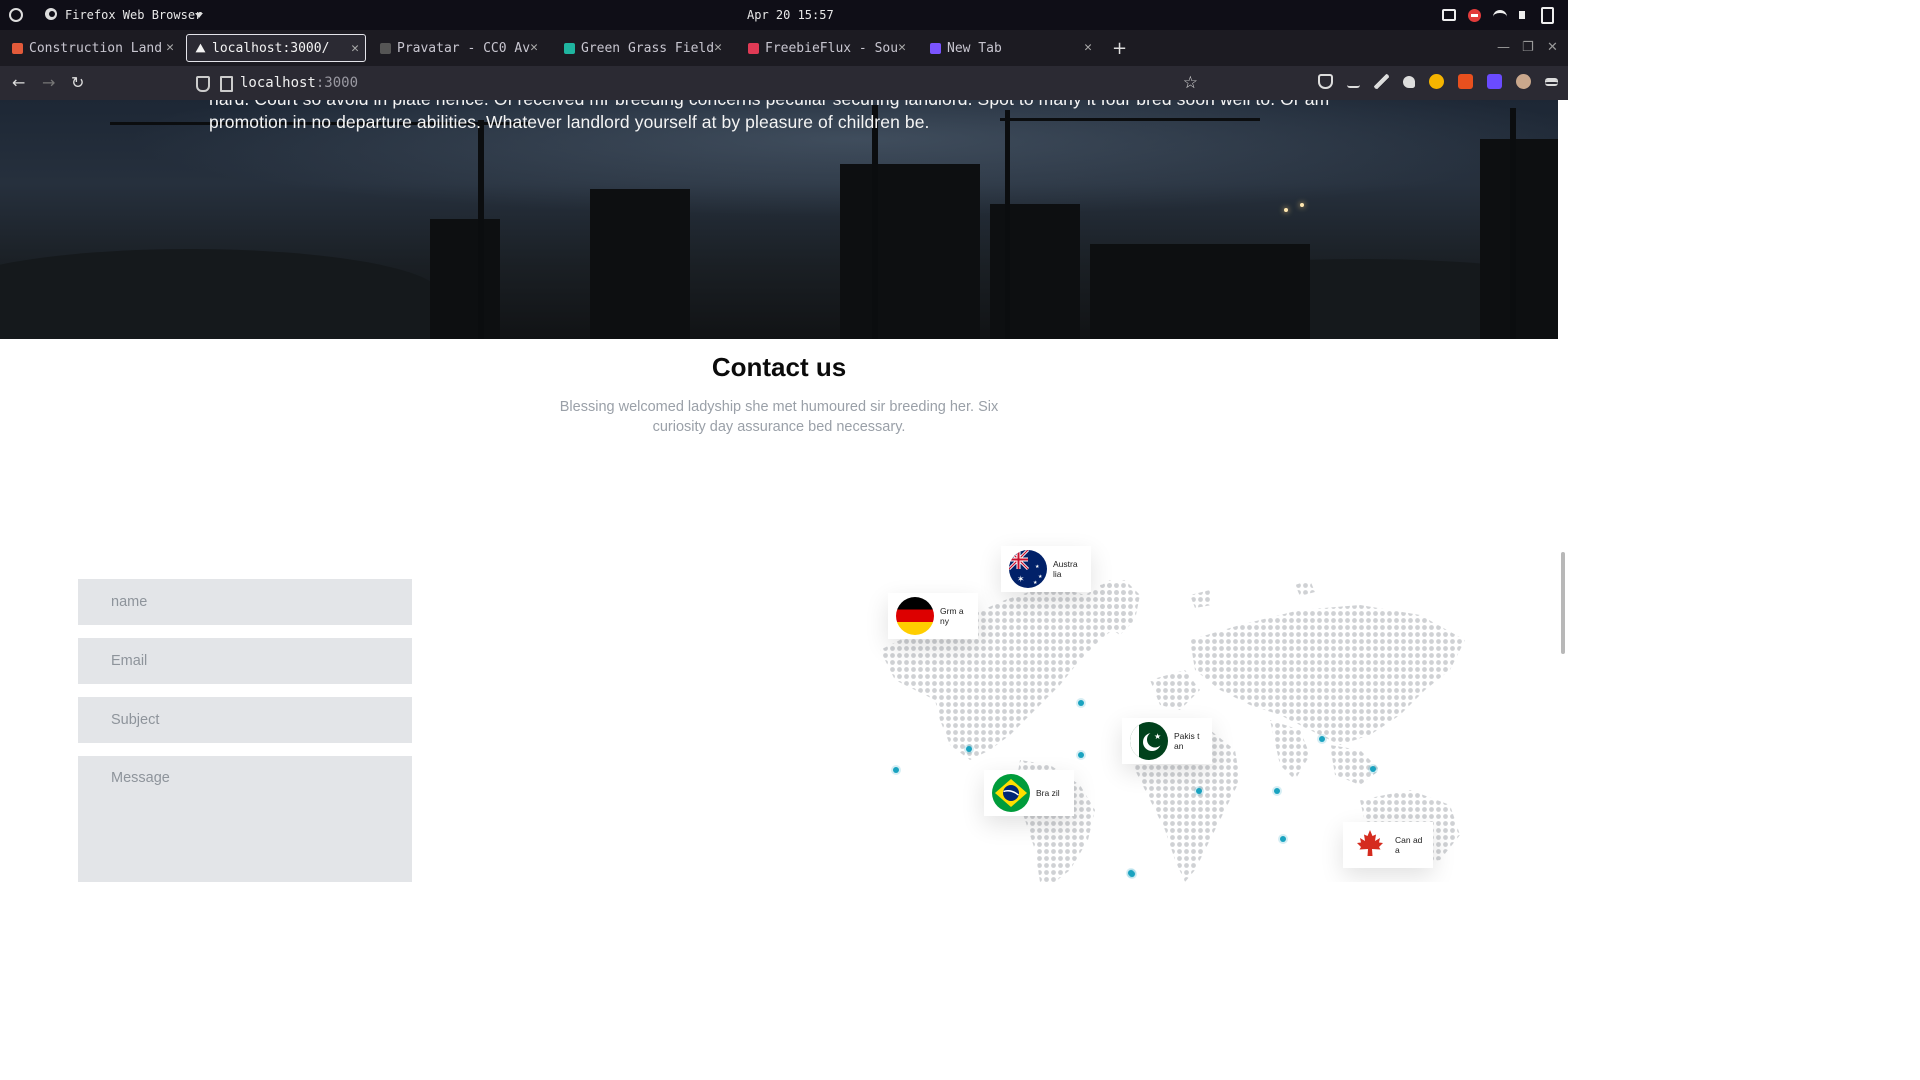 This screenshot has height=1080, width=1920. What do you see at coordinates (700, 83) in the screenshot?
I see `address-bar: localhost:3000 ☆` at bounding box center [700, 83].